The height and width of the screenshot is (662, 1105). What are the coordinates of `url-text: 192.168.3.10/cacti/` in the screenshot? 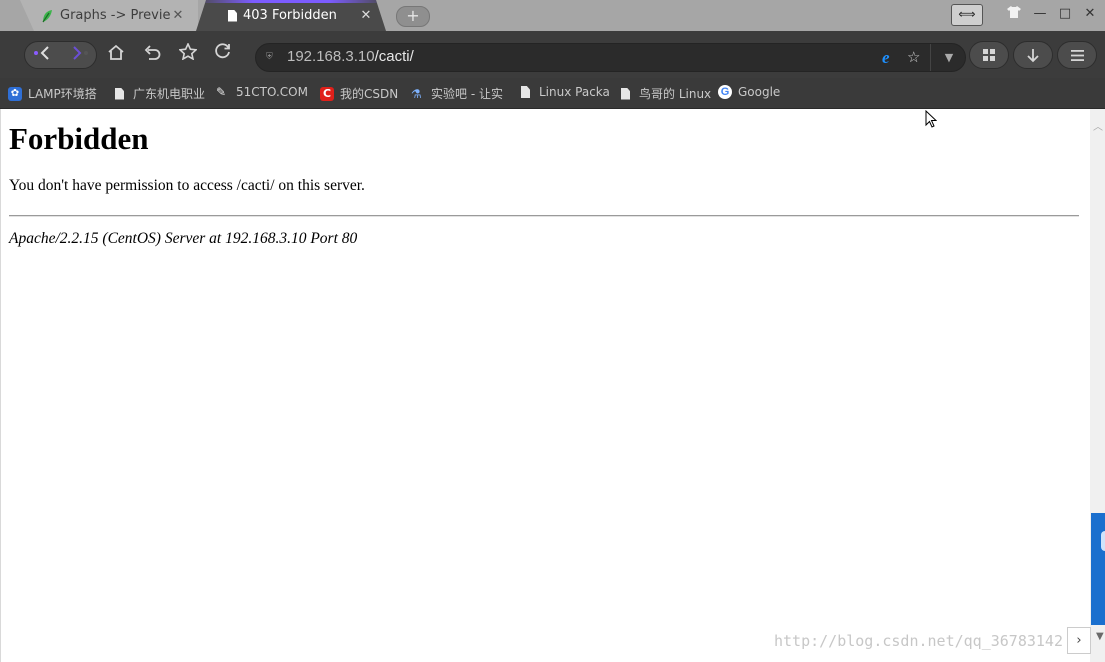 It's located at (350, 56).